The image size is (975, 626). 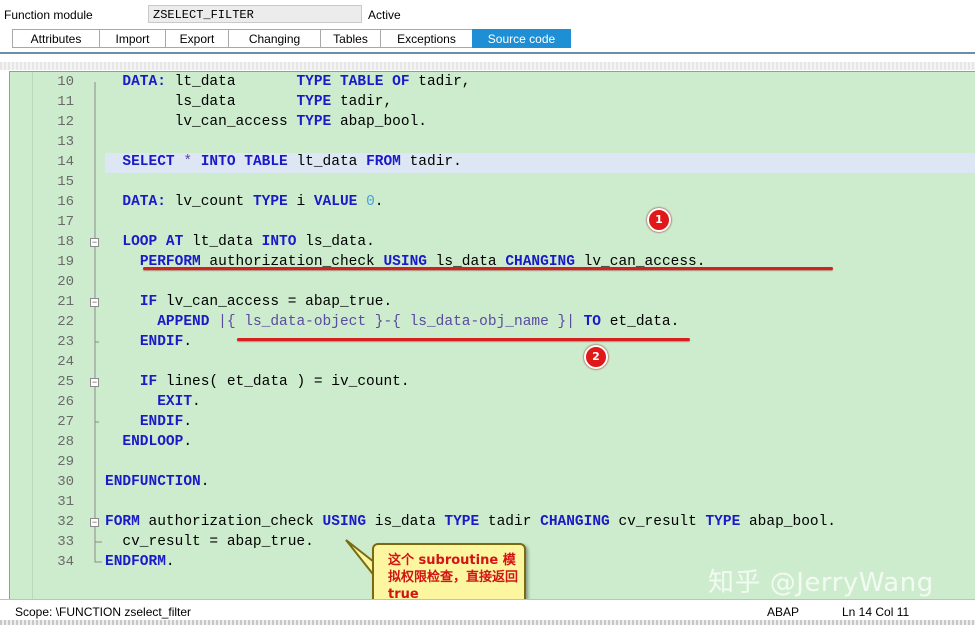 I want to click on tab-divider, so click(x=487, y=53).